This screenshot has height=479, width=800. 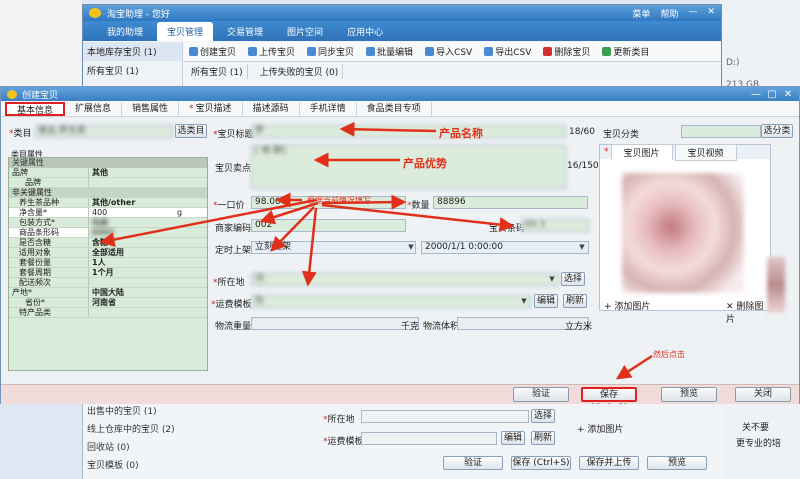 What do you see at coordinates (641, 13) in the screenshot?
I see `bg-menu: 菜单` at bounding box center [641, 13].